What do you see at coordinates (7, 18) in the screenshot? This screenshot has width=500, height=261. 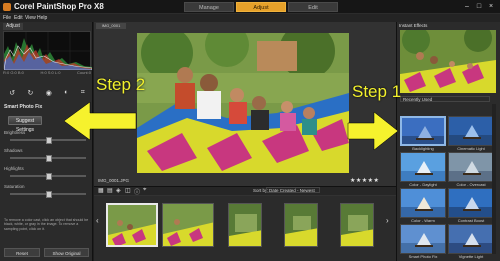 I see `menu-file: File` at bounding box center [7, 18].